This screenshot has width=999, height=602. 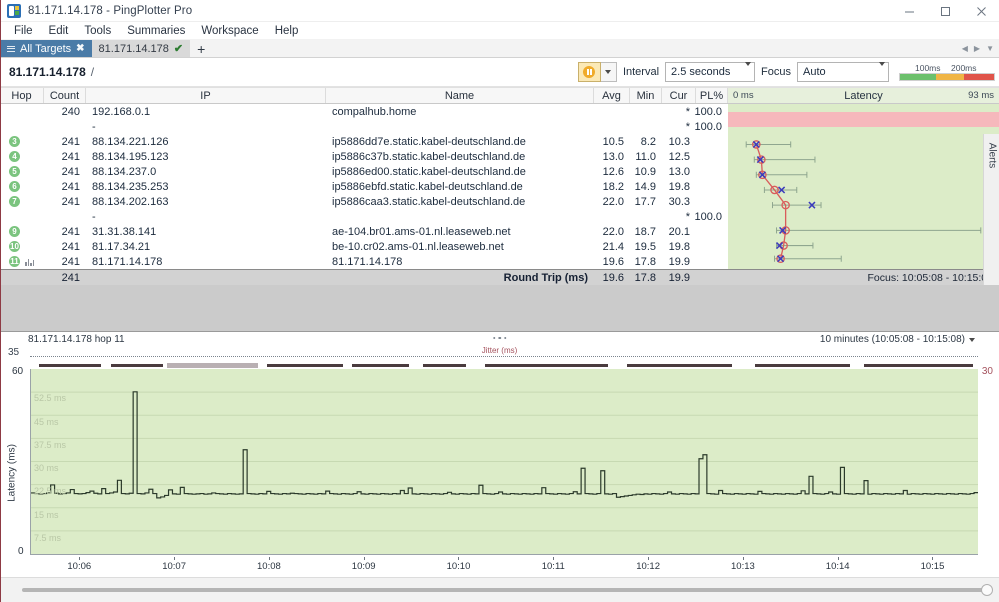 I want to click on window-title: 81.171.14.178 - PingPlotter Pro, so click(x=110, y=10).